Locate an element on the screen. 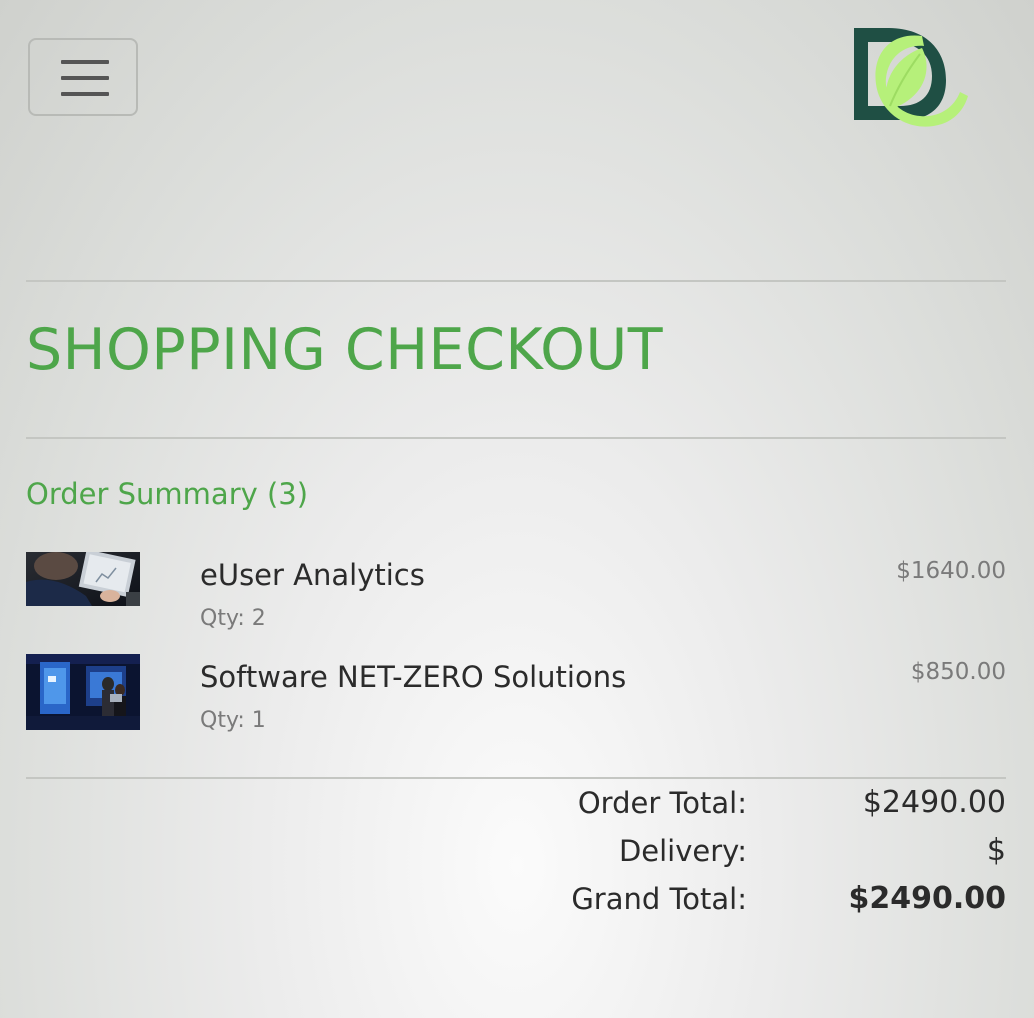 Image resolution: width=1034 pixels, height=1018 pixels. page-title: SHOPPING CHECKOUT is located at coordinates (345, 350).